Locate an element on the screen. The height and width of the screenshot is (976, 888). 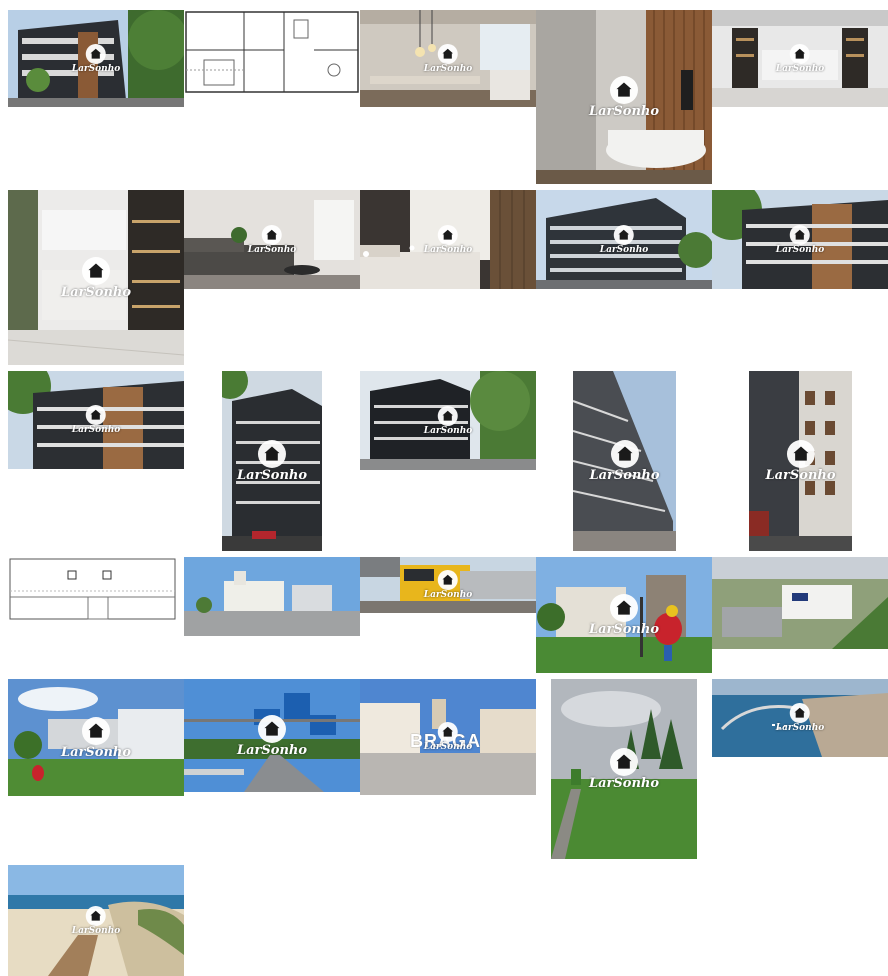
gallery-photo-university is located at coordinates (800, 603).